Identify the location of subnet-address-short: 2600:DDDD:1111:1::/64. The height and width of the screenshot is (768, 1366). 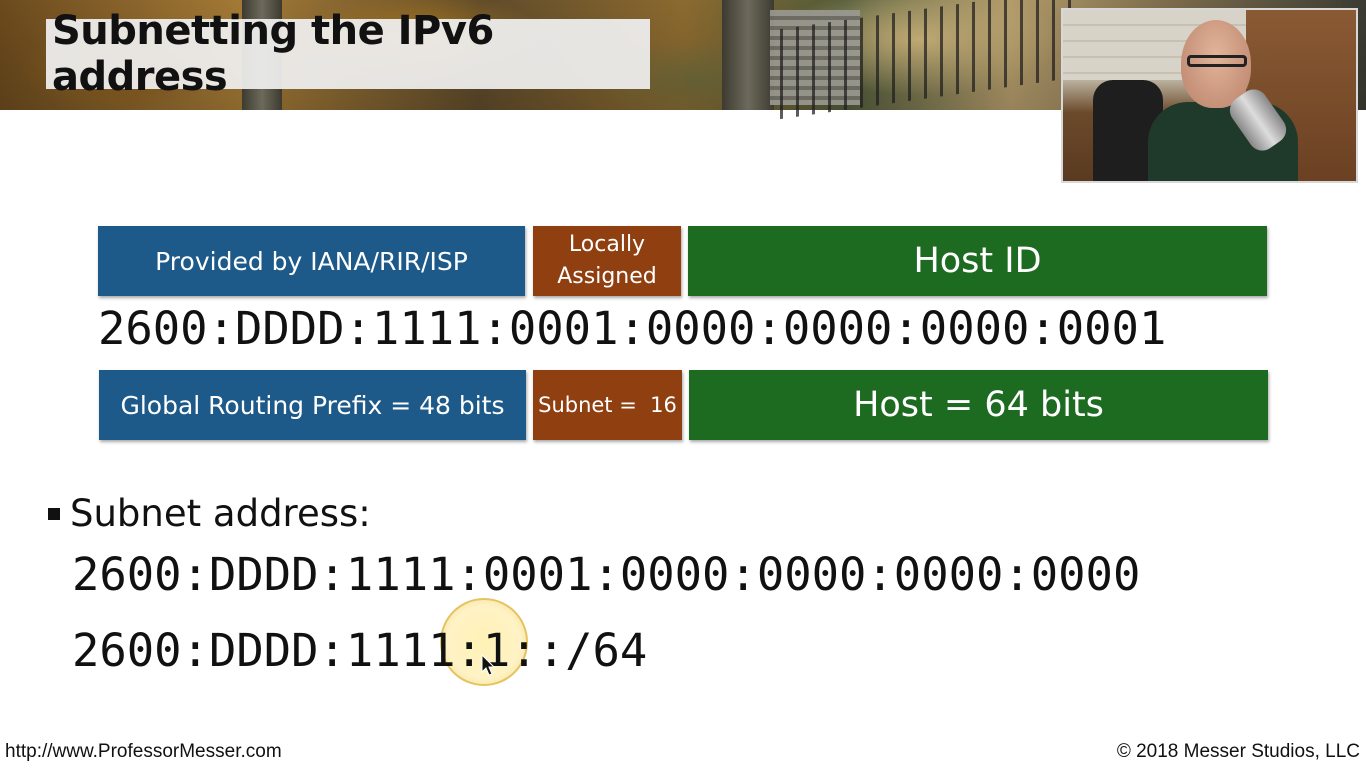
(360, 650).